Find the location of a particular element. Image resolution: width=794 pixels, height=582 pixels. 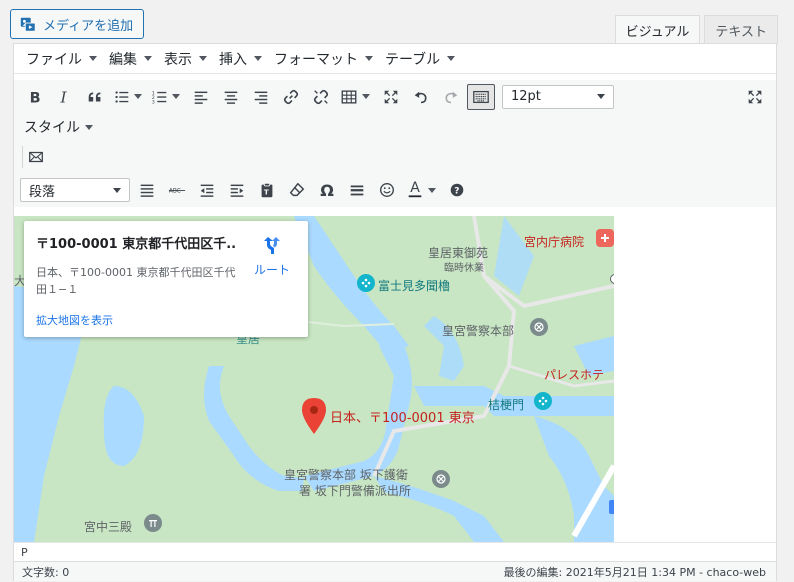

font-size-select: 12pt is located at coordinates (558, 96).